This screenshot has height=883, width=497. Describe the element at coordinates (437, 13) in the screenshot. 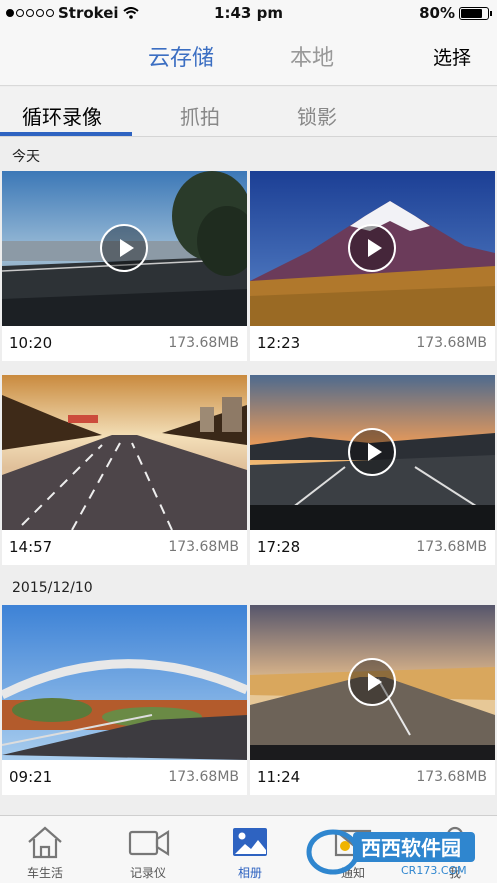

I see `battery-percent: 80%` at that location.